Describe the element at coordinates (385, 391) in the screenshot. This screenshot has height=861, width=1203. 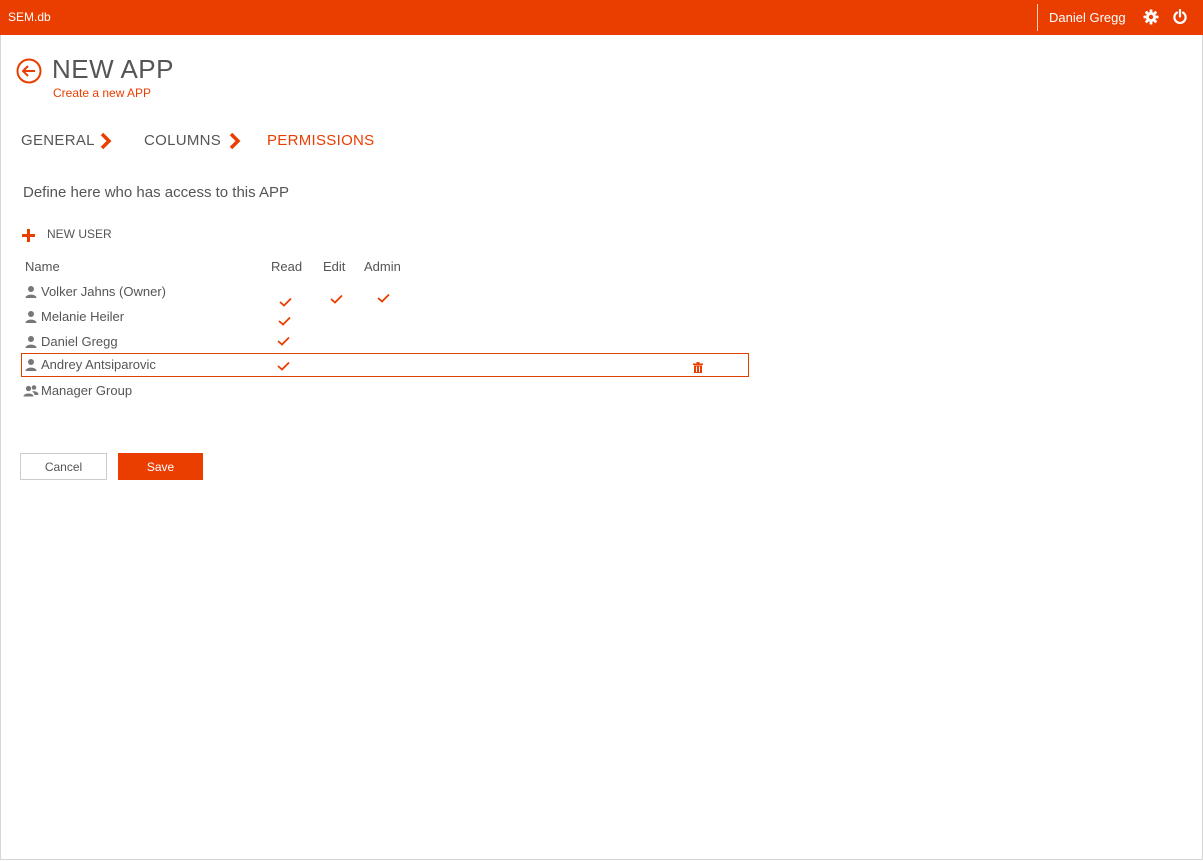
I see `table-row: Manager Group` at that location.